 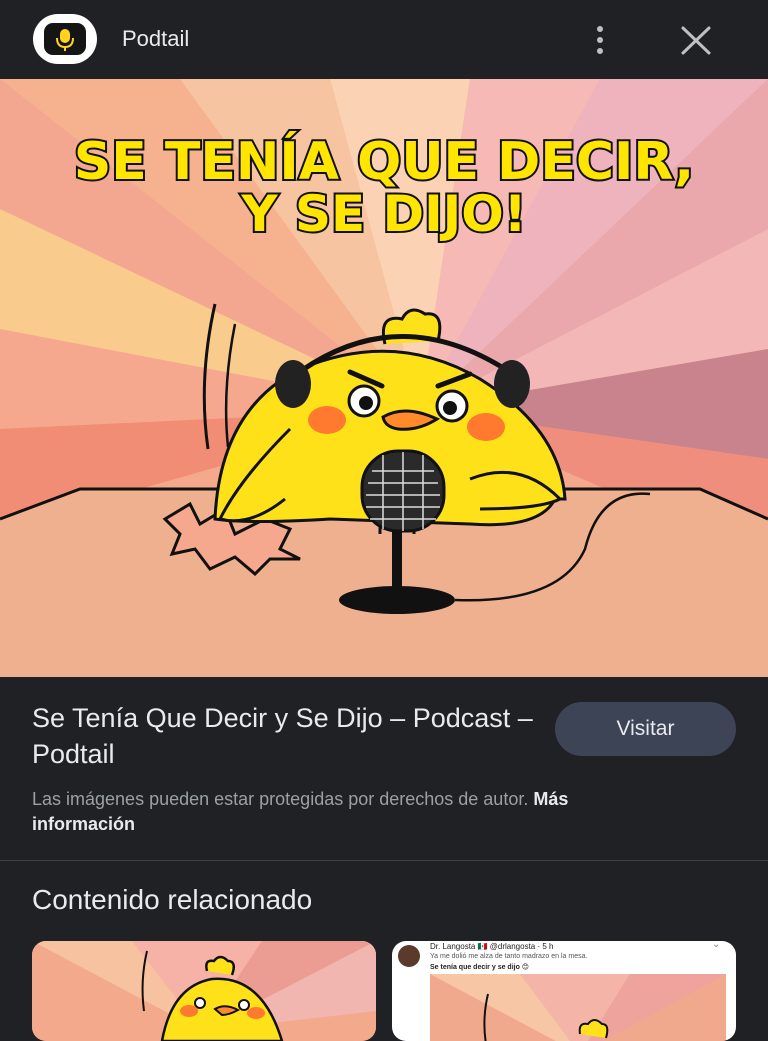 What do you see at coordinates (409, 956) in the screenshot?
I see `avatar` at bounding box center [409, 956].